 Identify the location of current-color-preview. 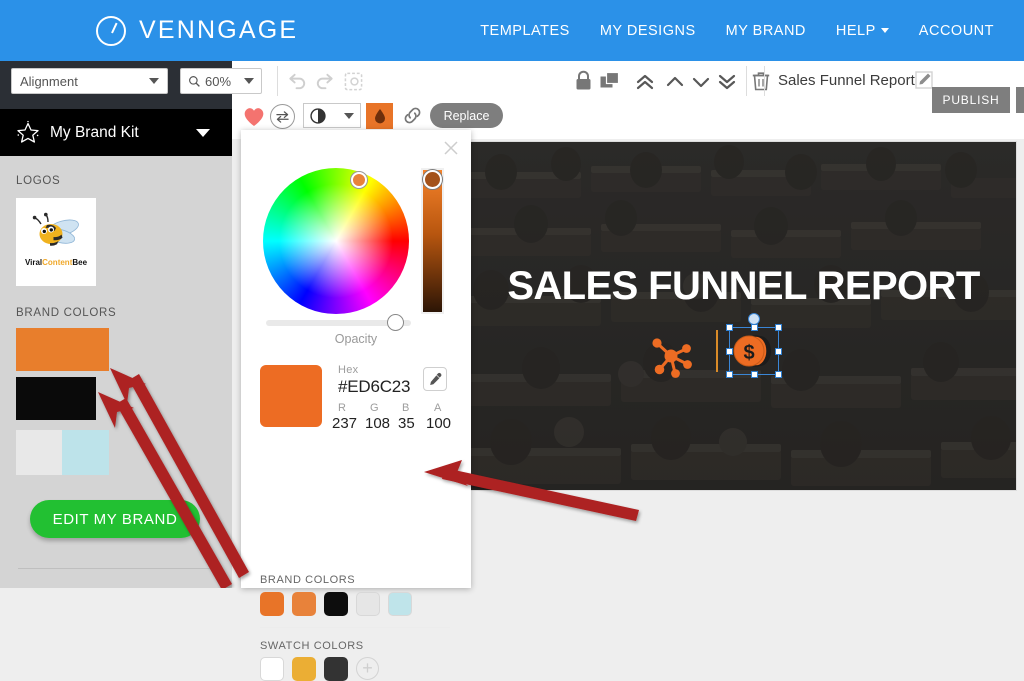
(291, 396).